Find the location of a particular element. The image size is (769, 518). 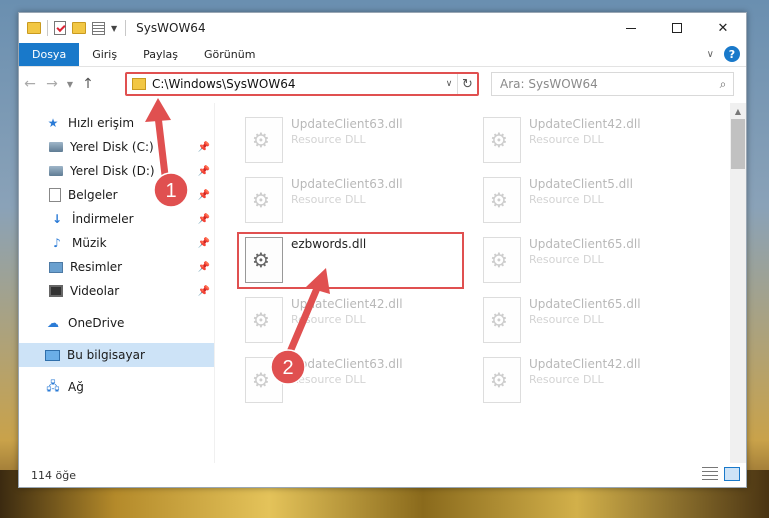

forward-arrow-icon: → is located at coordinates (52, 84).